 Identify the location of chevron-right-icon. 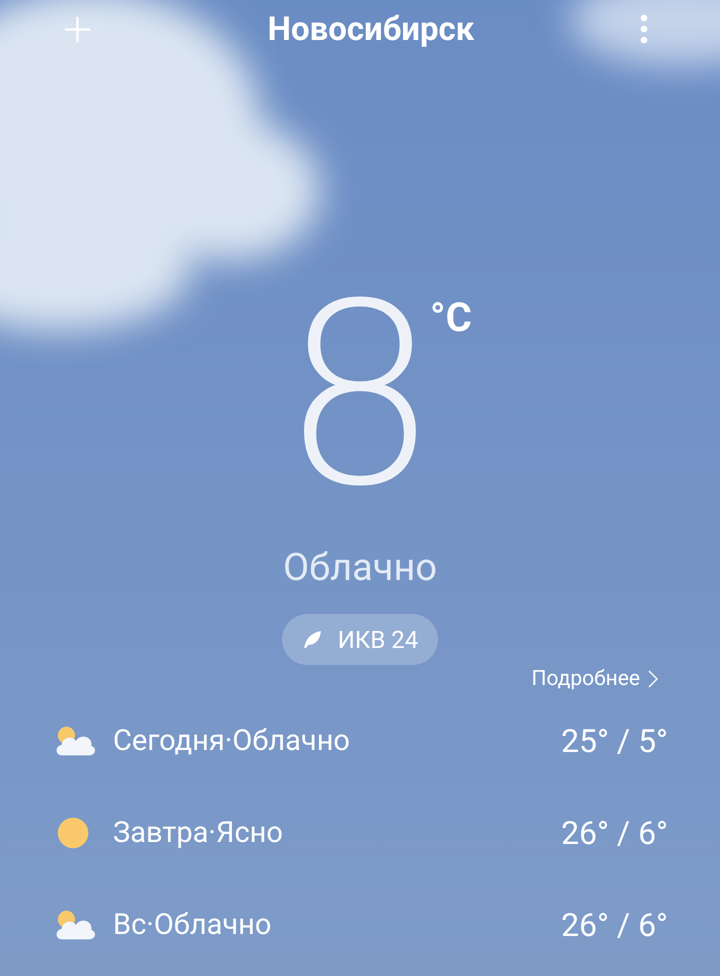
(653, 679).